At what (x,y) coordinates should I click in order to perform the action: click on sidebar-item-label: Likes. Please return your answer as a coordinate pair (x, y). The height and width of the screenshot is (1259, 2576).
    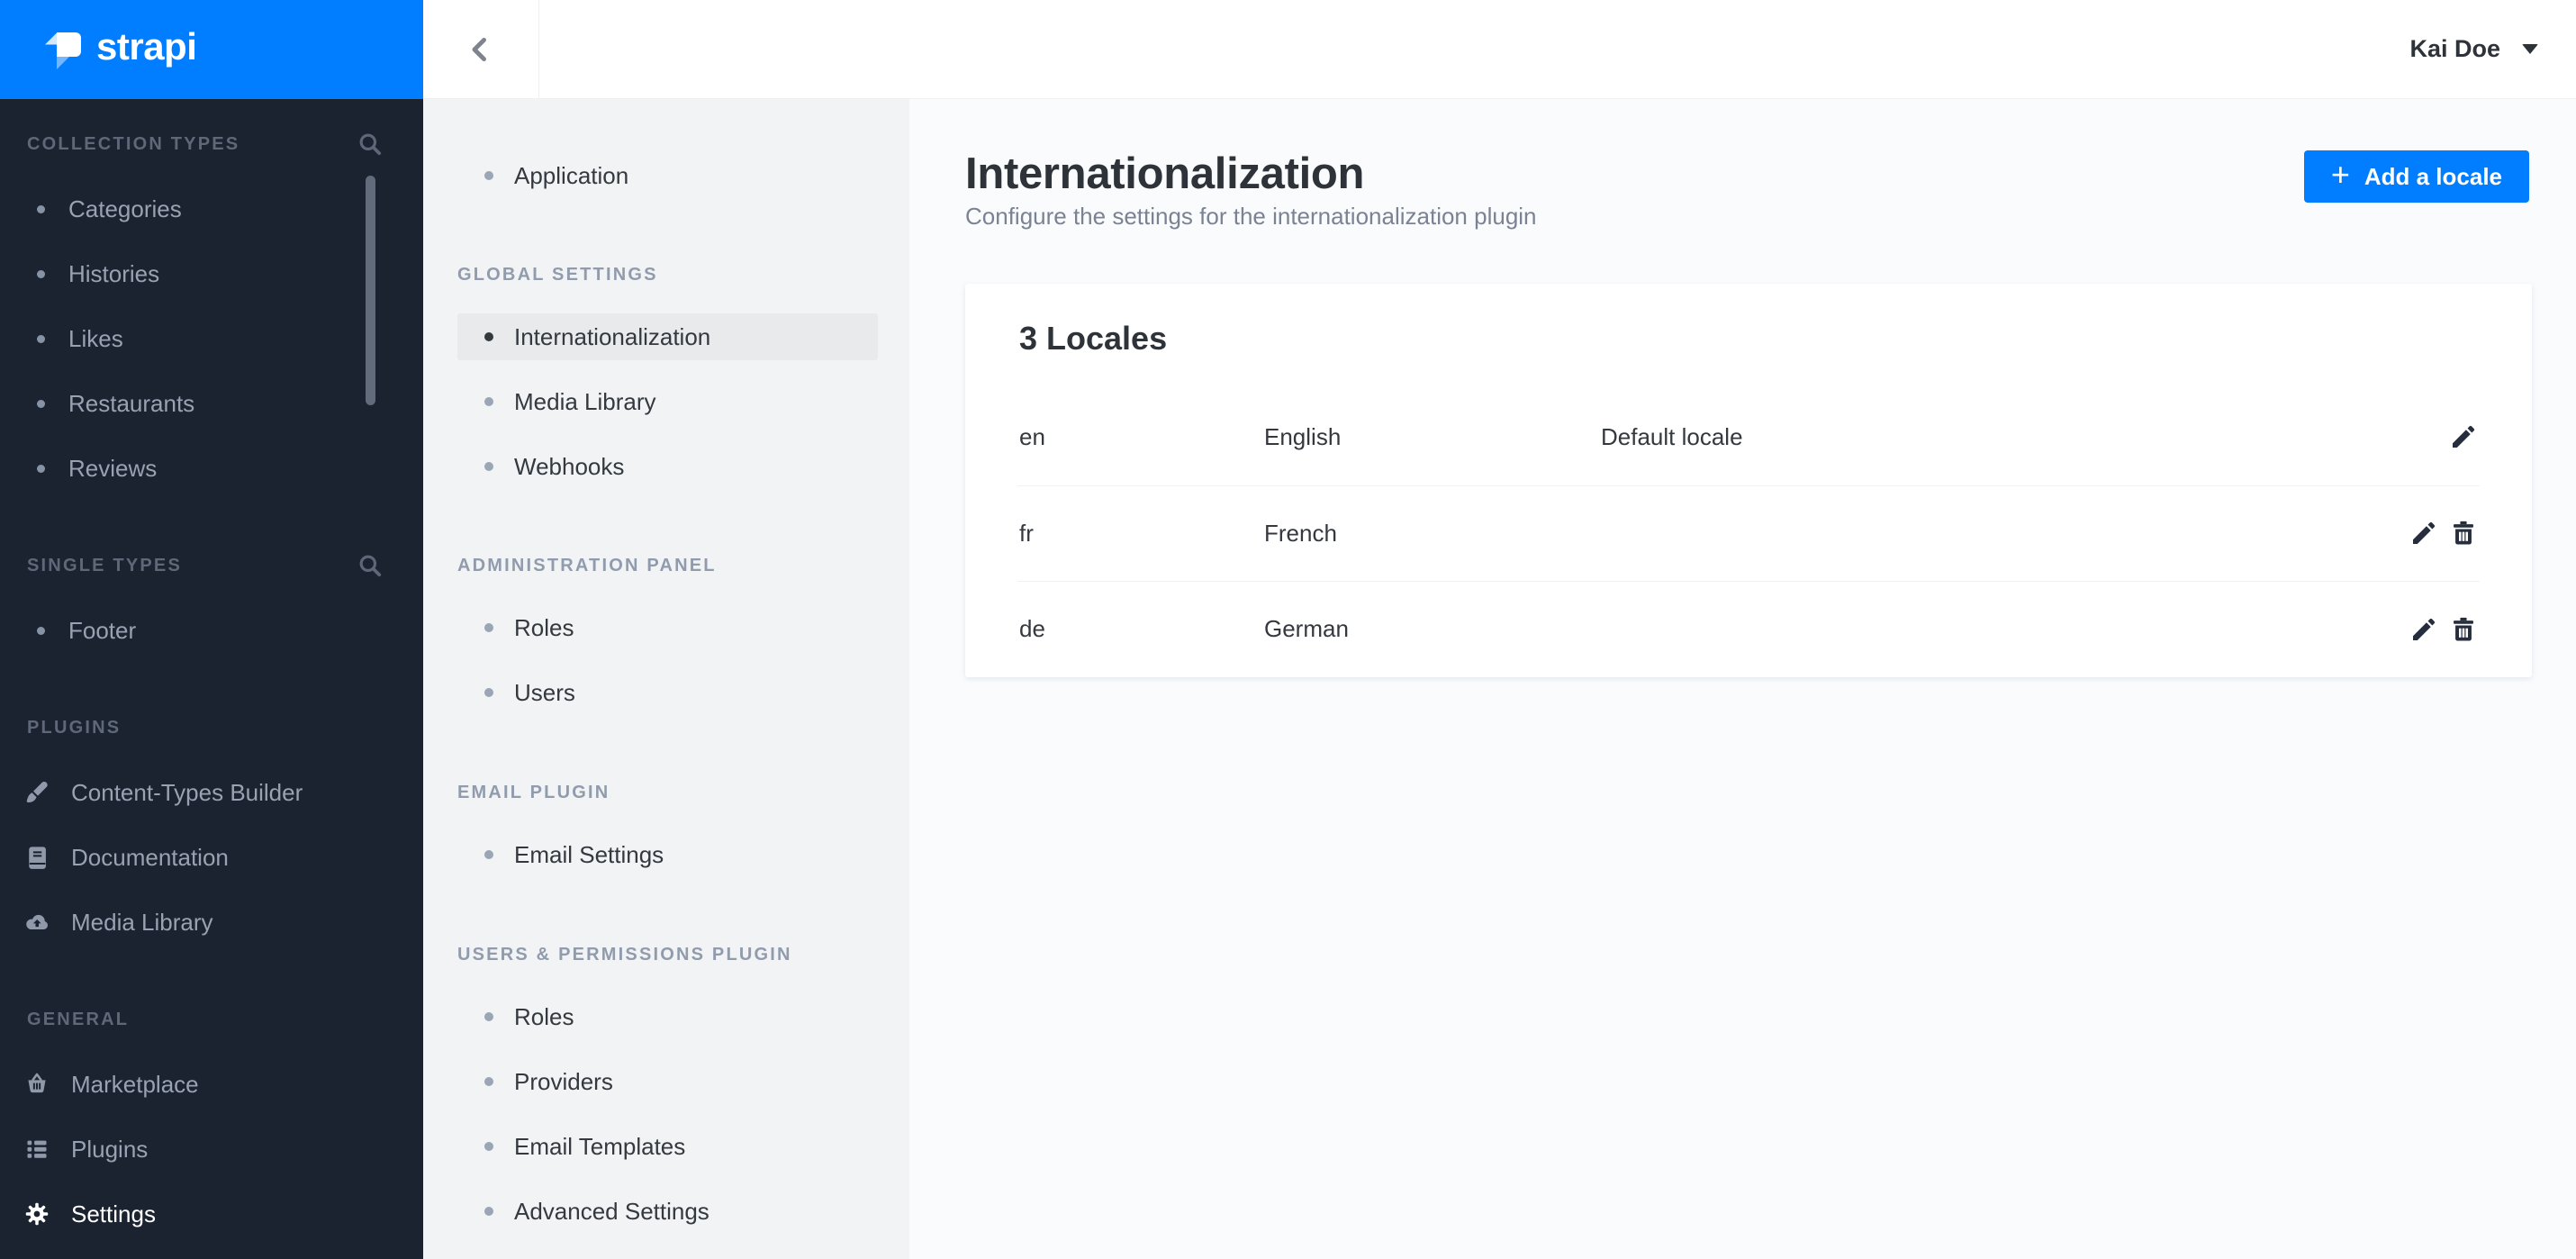
    Looking at the image, I should click on (95, 338).